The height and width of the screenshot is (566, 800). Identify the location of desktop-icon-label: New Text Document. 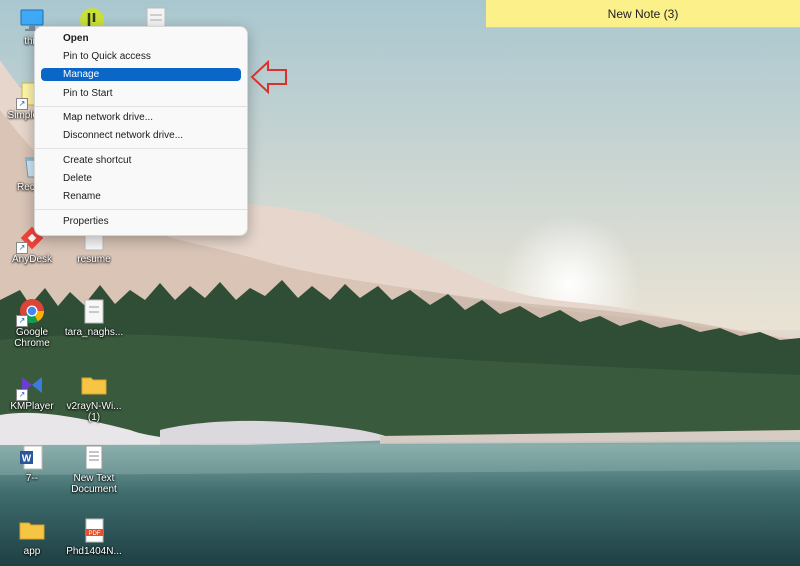
(94, 484).